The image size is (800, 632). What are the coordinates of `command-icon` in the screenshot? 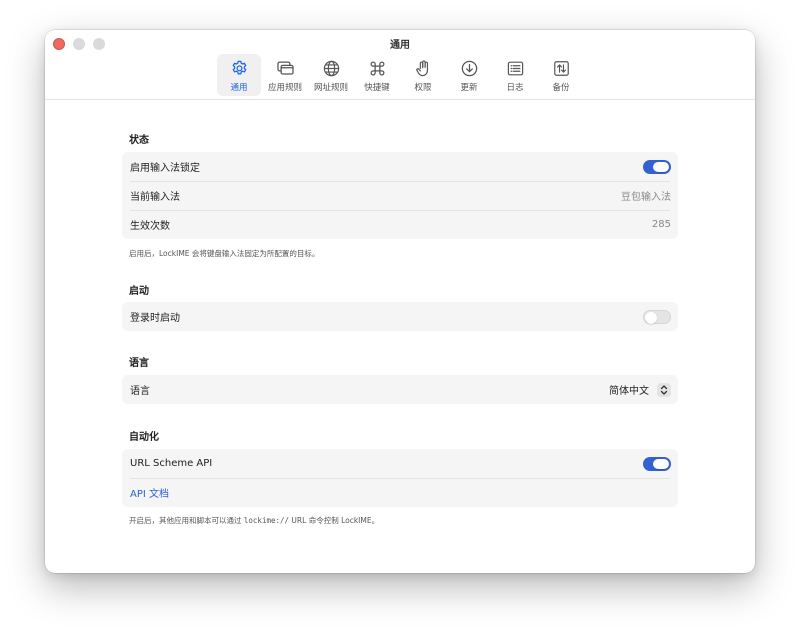 It's located at (377, 68).